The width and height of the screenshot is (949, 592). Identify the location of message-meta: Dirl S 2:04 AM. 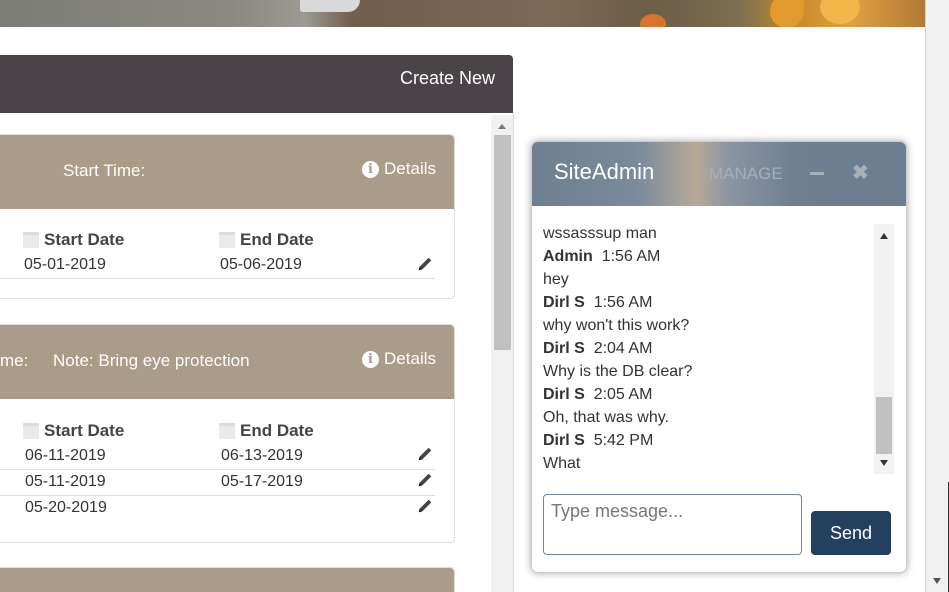
(597, 349).